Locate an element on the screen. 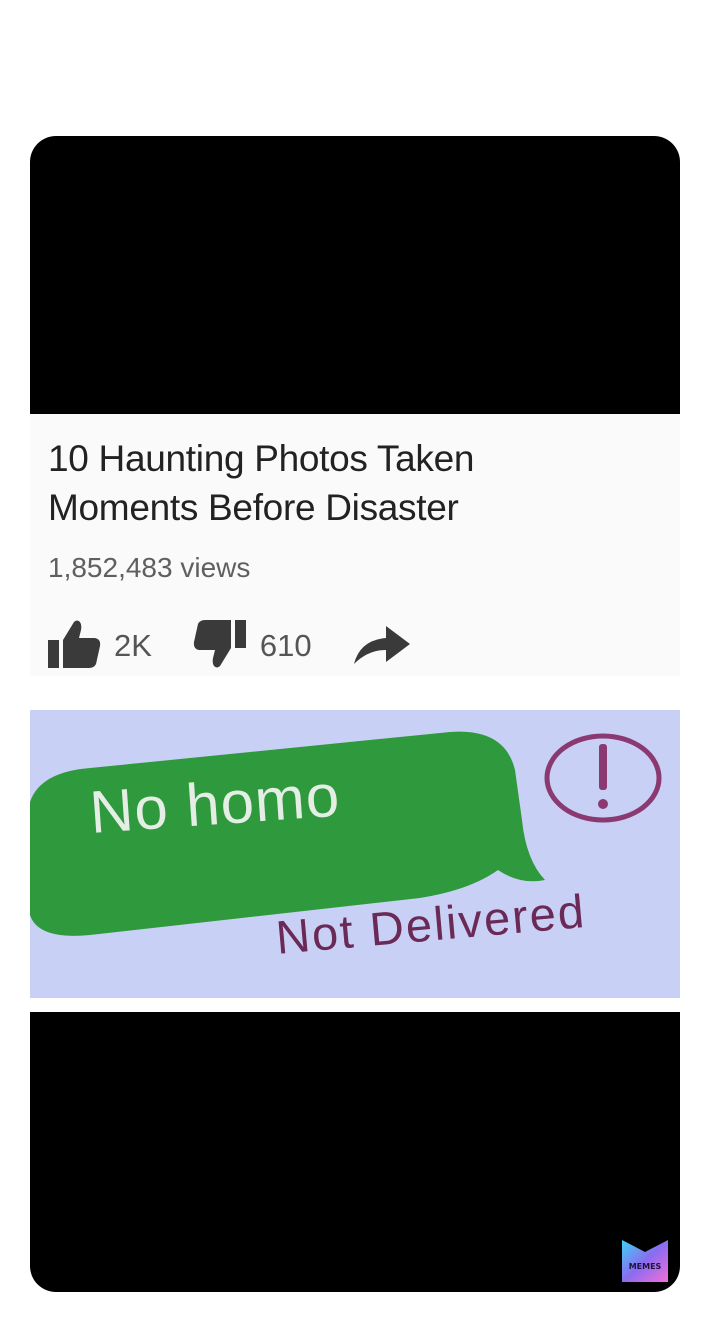 This screenshot has height=1323, width=710. exclamation-circle-icon is located at coordinates (603, 780).